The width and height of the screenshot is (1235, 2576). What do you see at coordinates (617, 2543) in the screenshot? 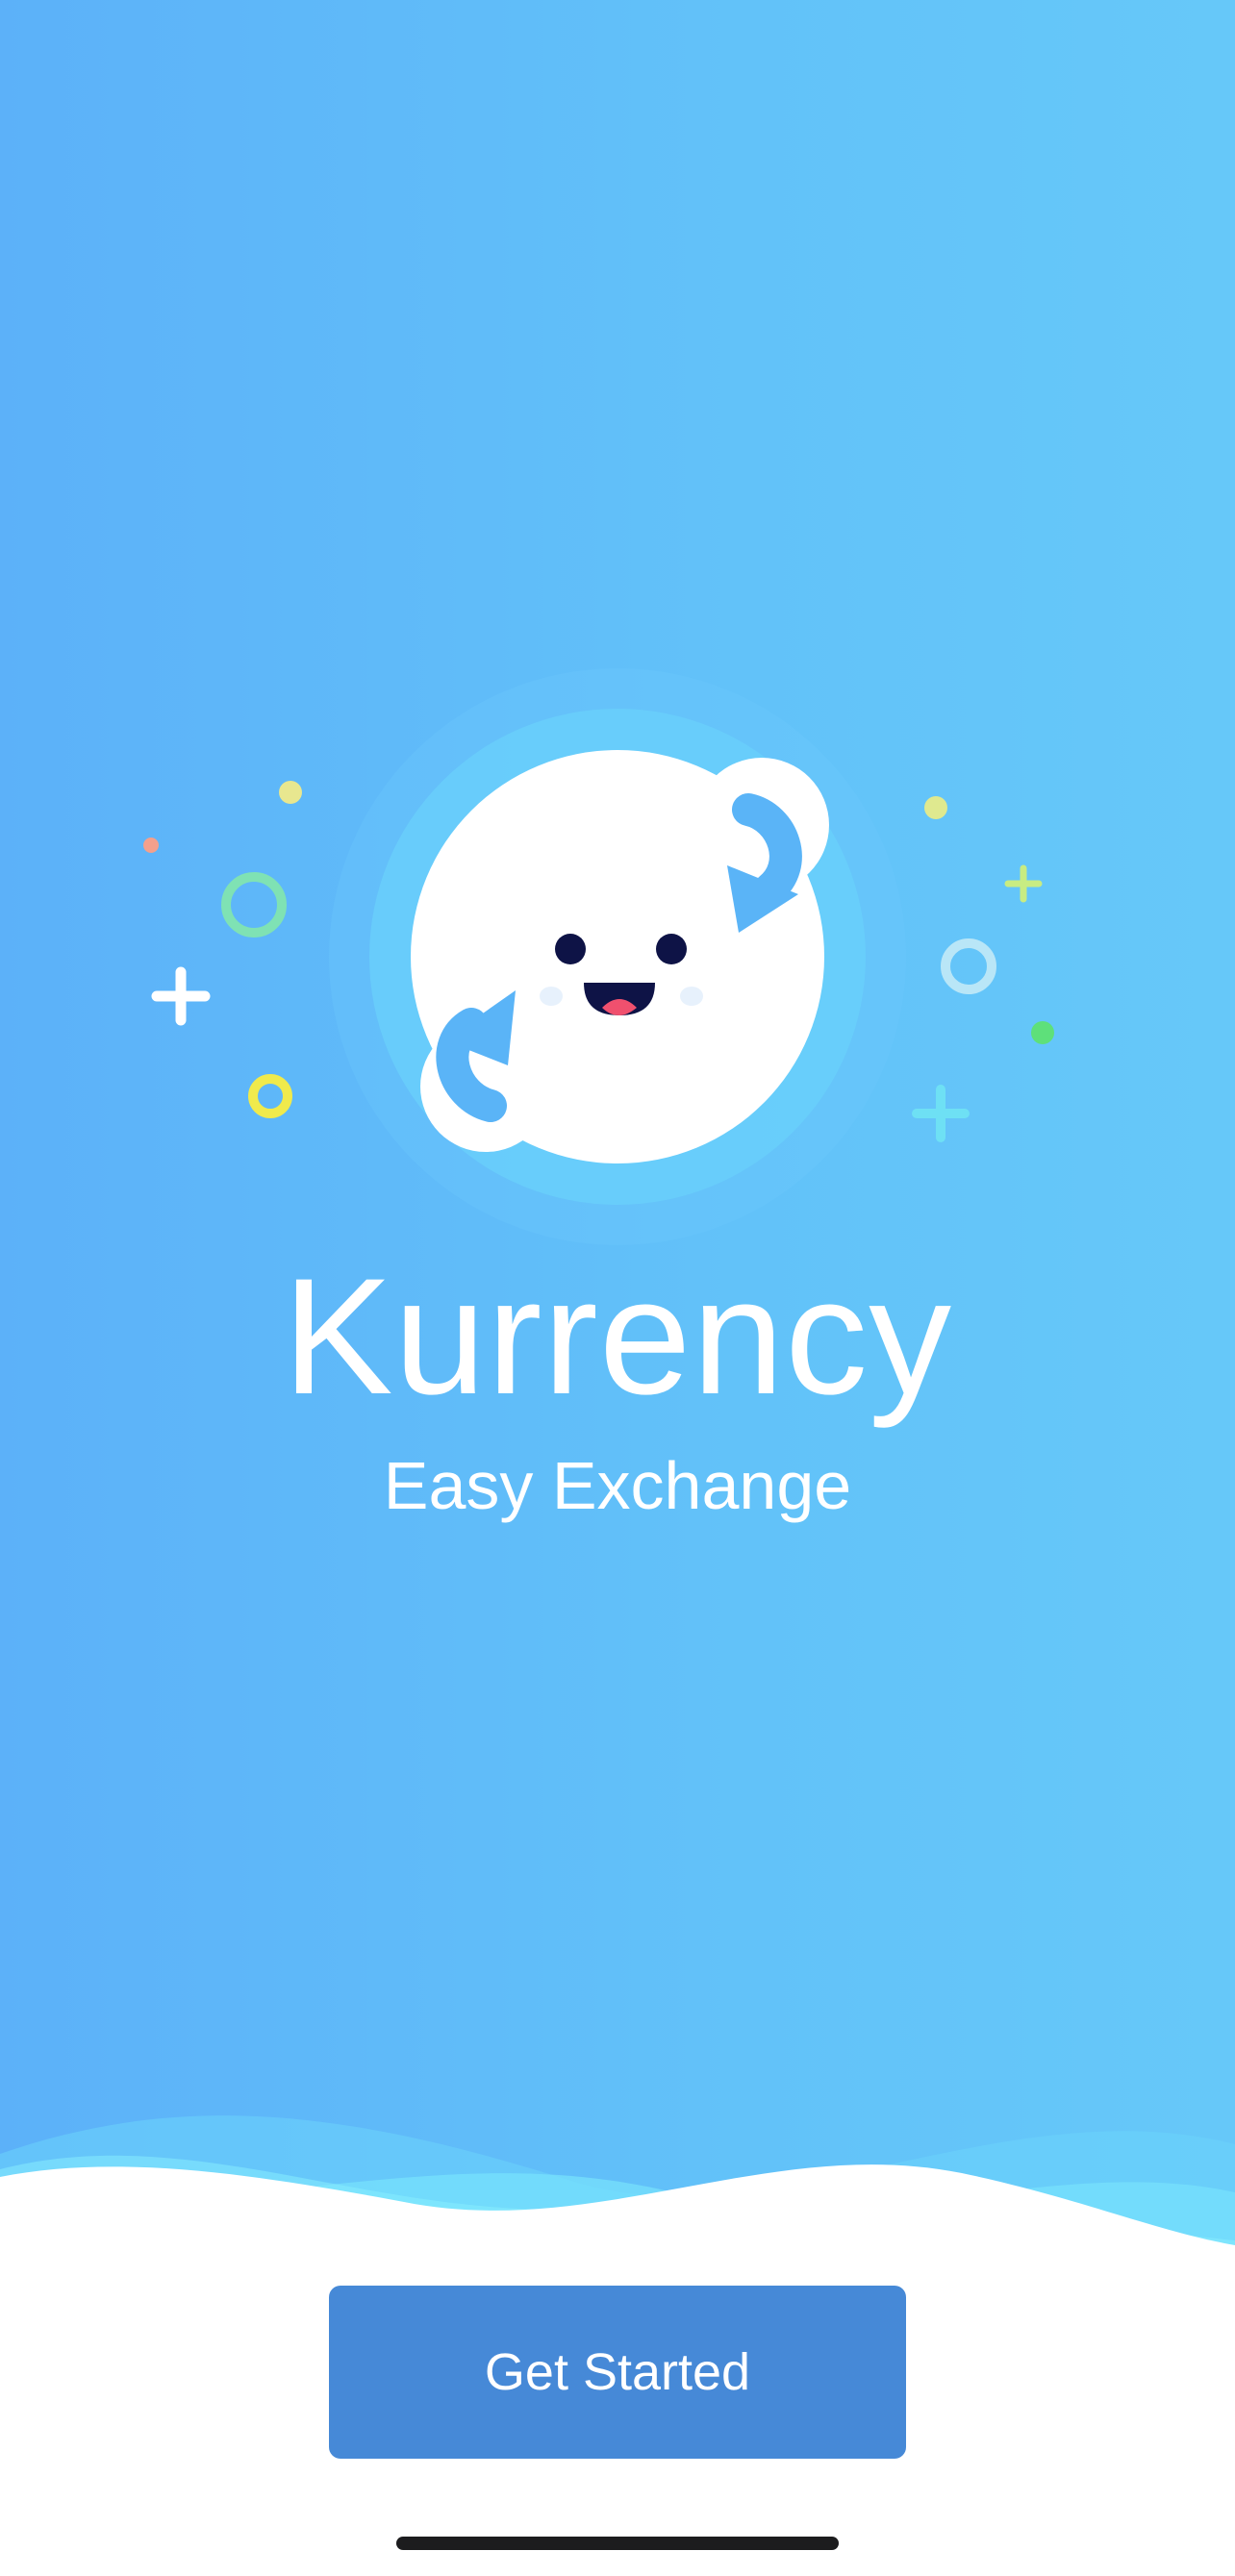
I see `home-indicator` at bounding box center [617, 2543].